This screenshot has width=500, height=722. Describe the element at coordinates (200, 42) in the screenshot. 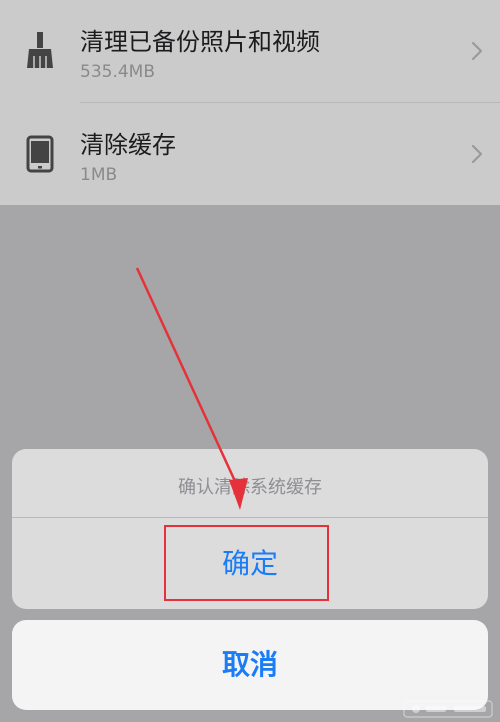

I see `list-item-title: 清理已备份照片和视频` at that location.